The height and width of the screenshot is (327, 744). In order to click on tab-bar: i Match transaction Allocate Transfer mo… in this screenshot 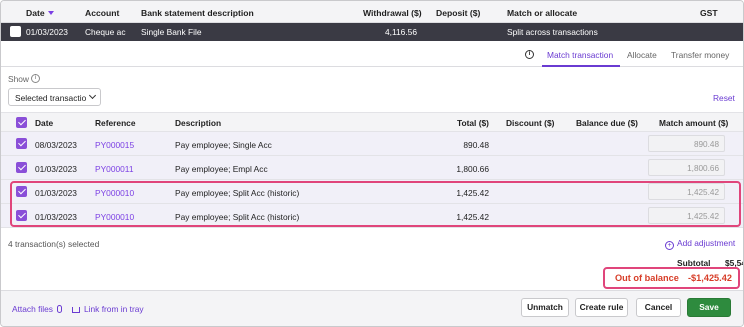, I will do `click(372, 54)`.